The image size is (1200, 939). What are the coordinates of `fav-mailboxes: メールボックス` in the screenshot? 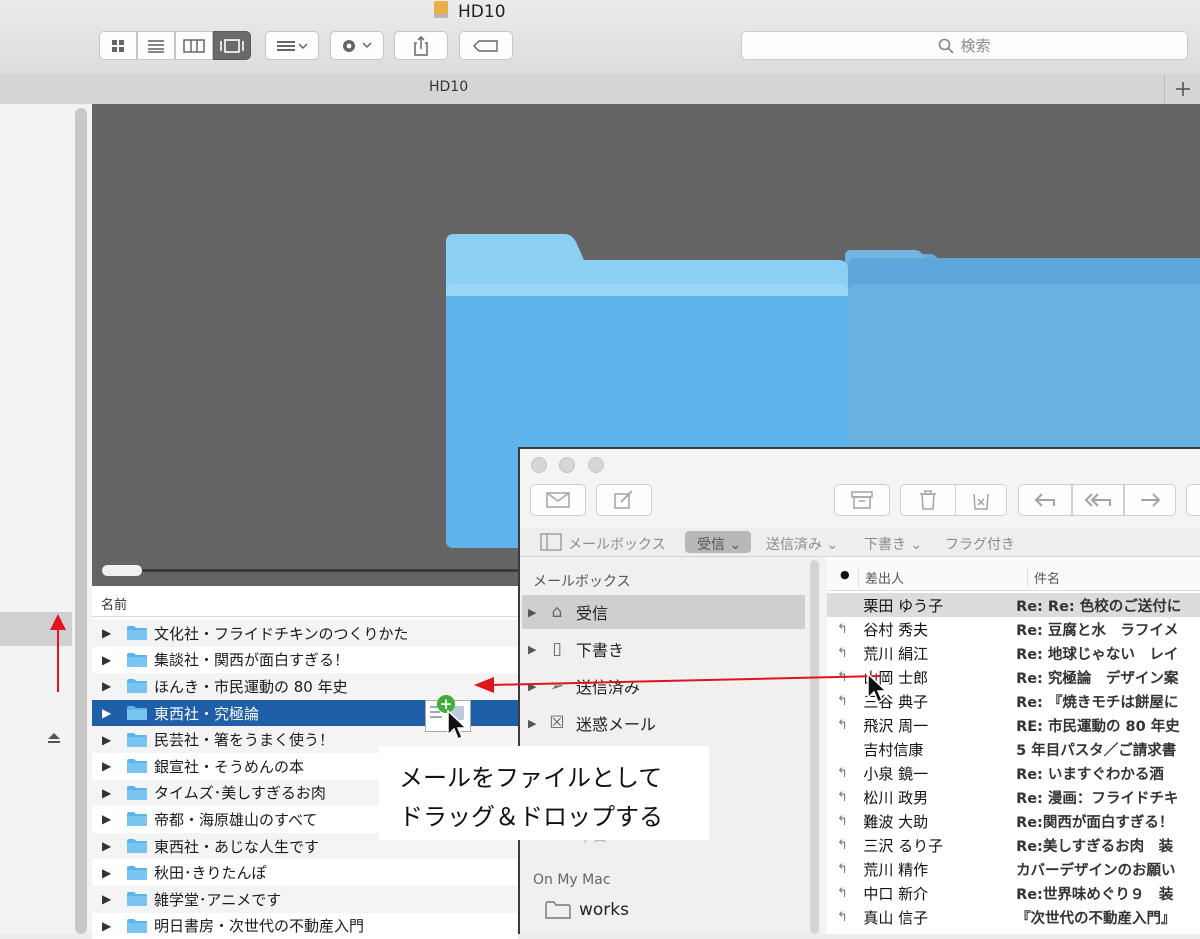 It's located at (617, 544).